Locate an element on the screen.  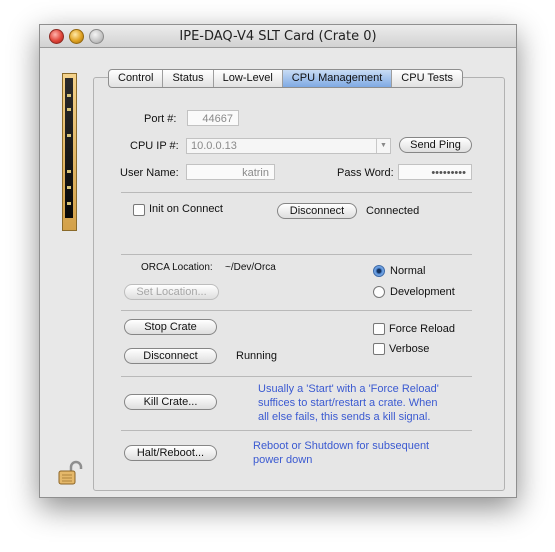
password-field: ••••••••• is located at coordinates (435, 172).